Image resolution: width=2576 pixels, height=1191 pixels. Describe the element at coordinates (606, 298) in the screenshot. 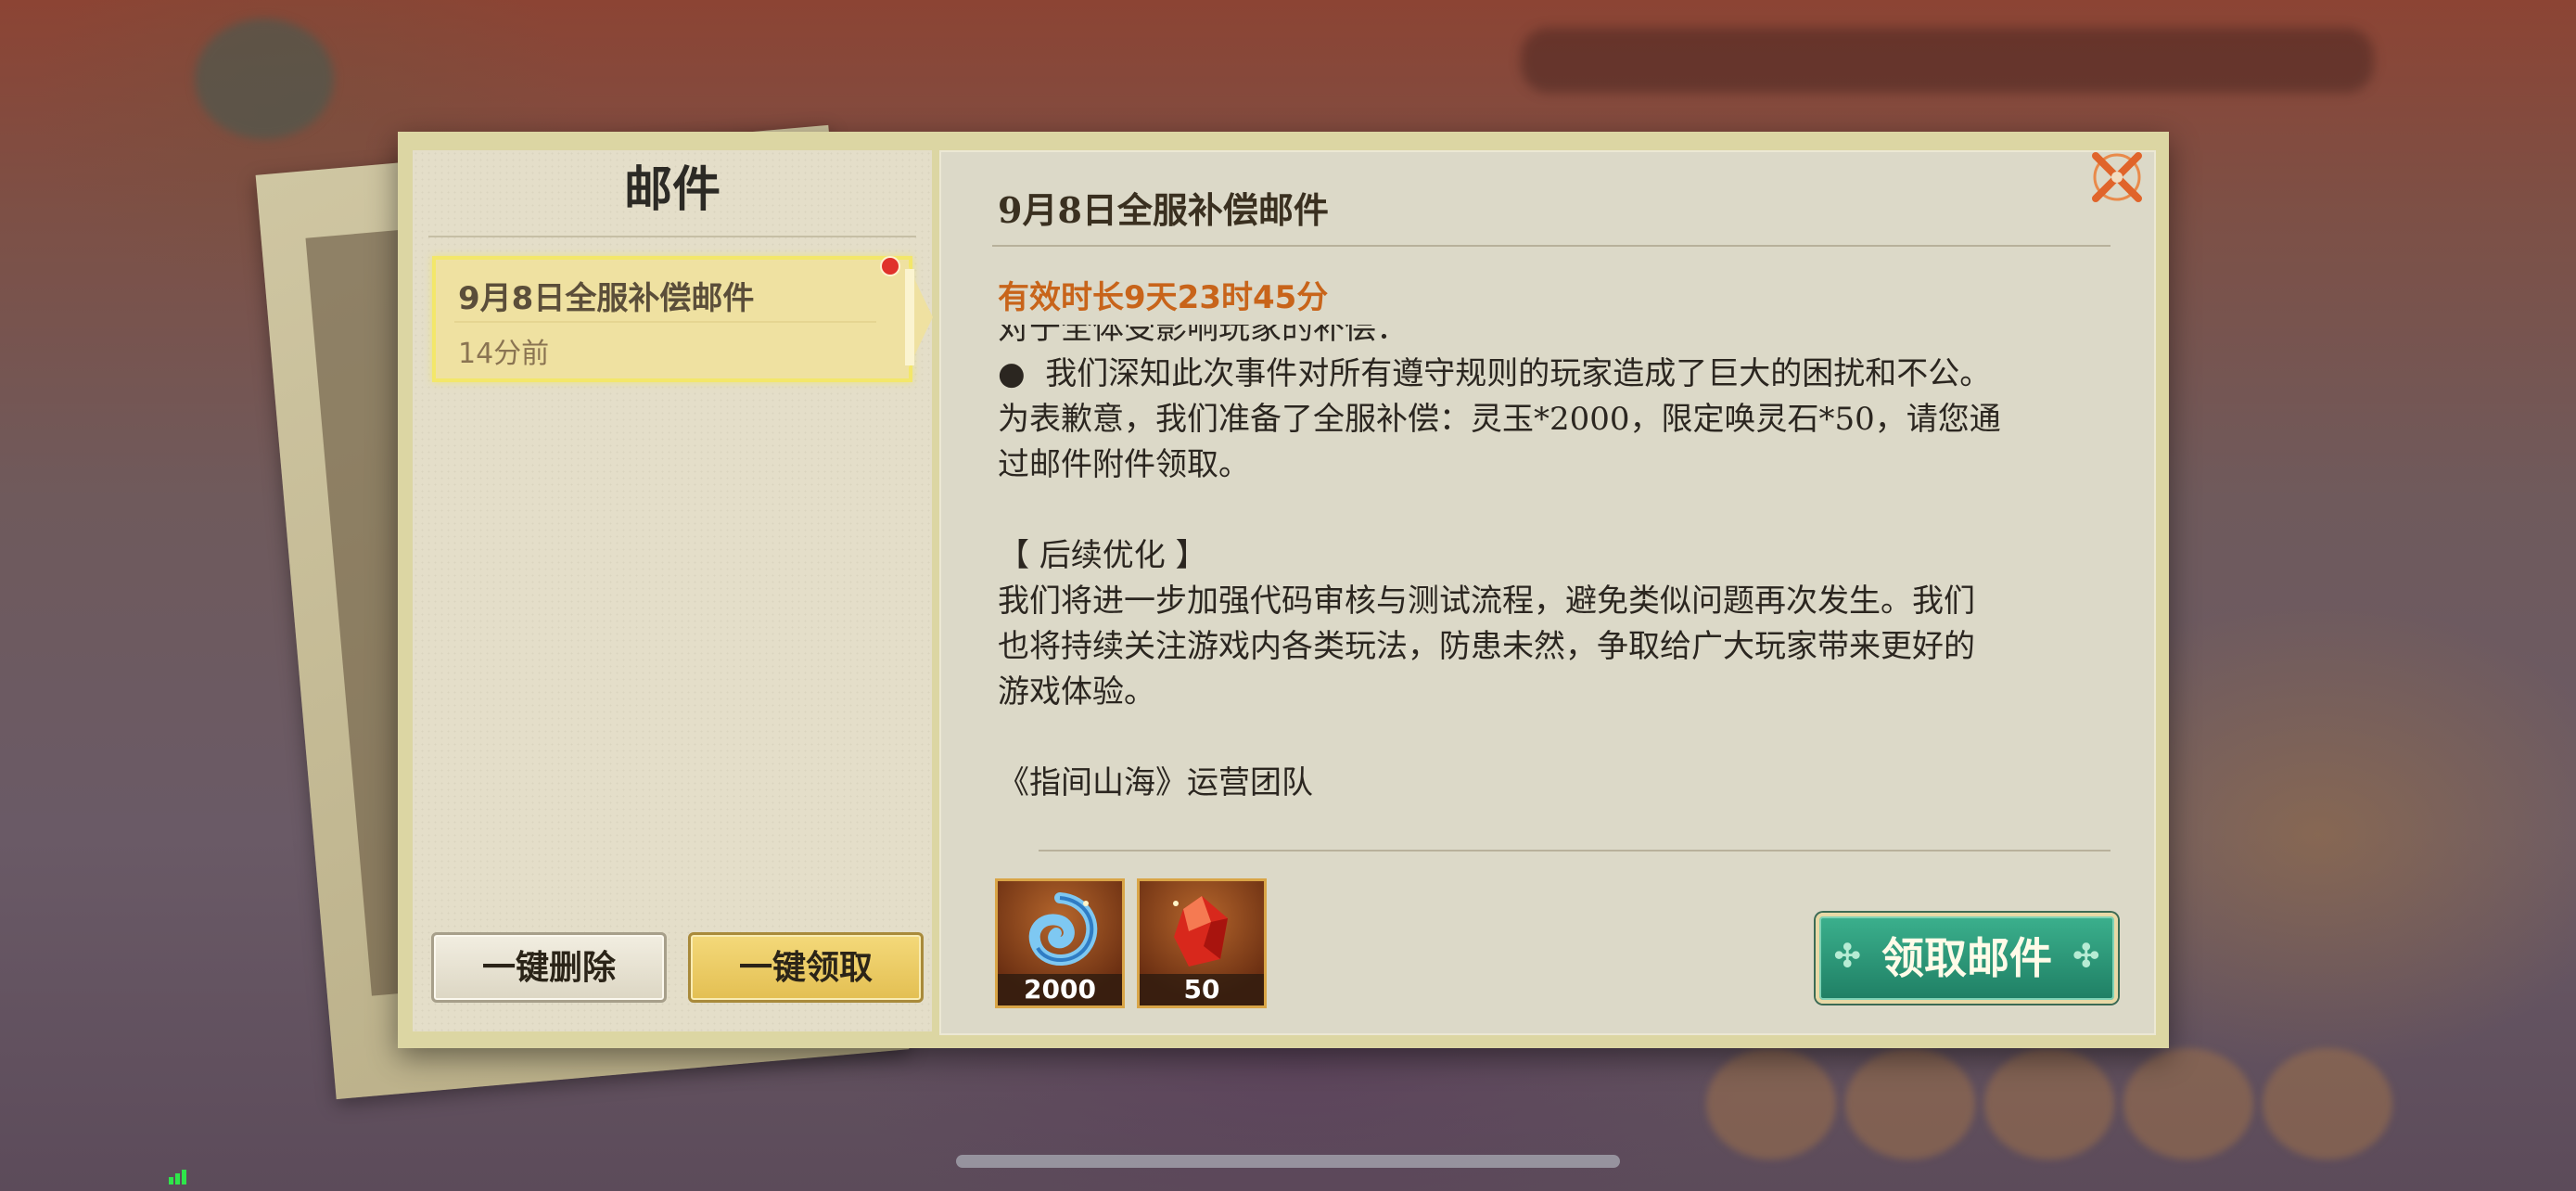

I see `mail-list-item-title: 9月8日全服补偿邮件` at that location.